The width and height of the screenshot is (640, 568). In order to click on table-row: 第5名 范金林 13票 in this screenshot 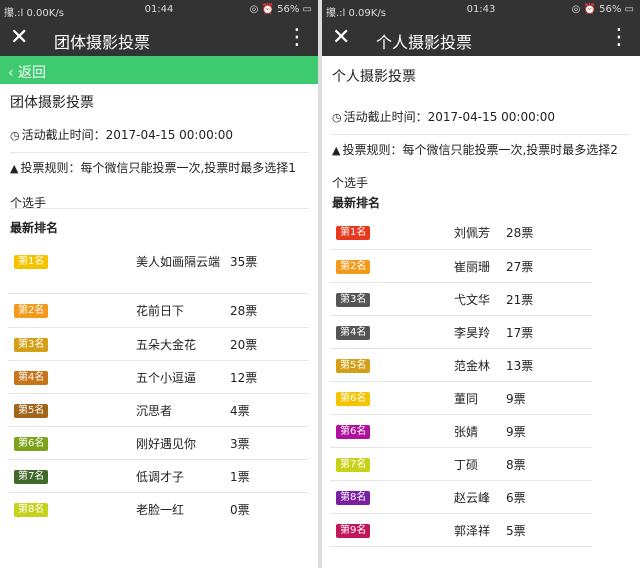, I will do `click(461, 365)`.